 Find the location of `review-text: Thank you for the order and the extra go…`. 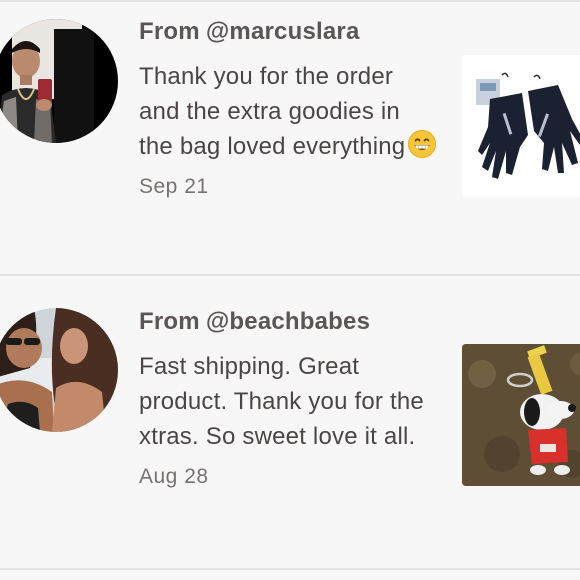

review-text: Thank you for the order and the extra go… is located at coordinates (272, 111).